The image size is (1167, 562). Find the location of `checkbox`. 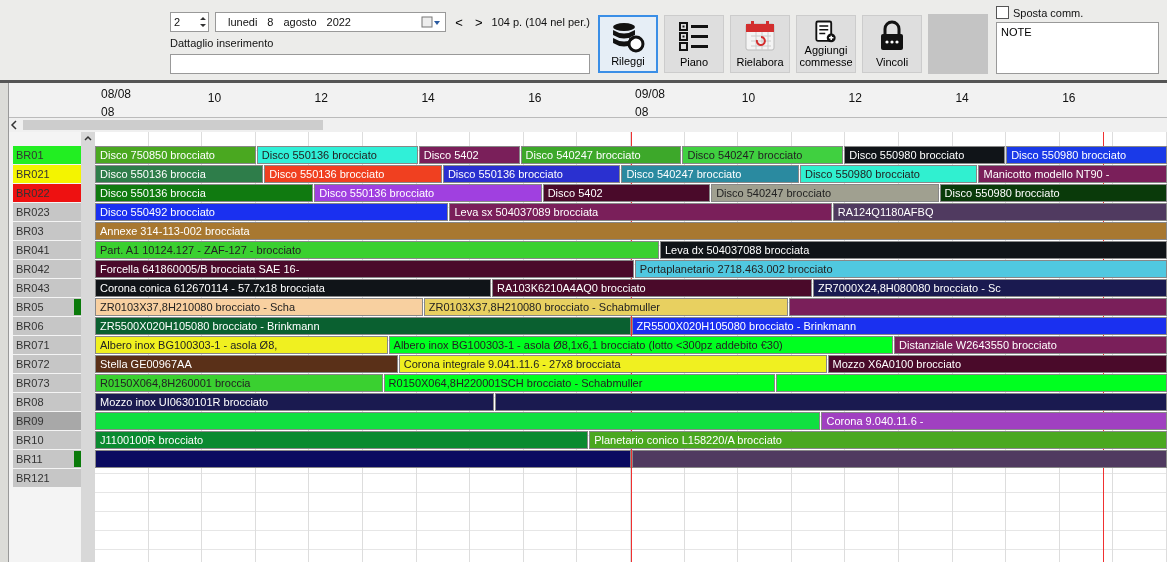

checkbox is located at coordinates (1002, 12).